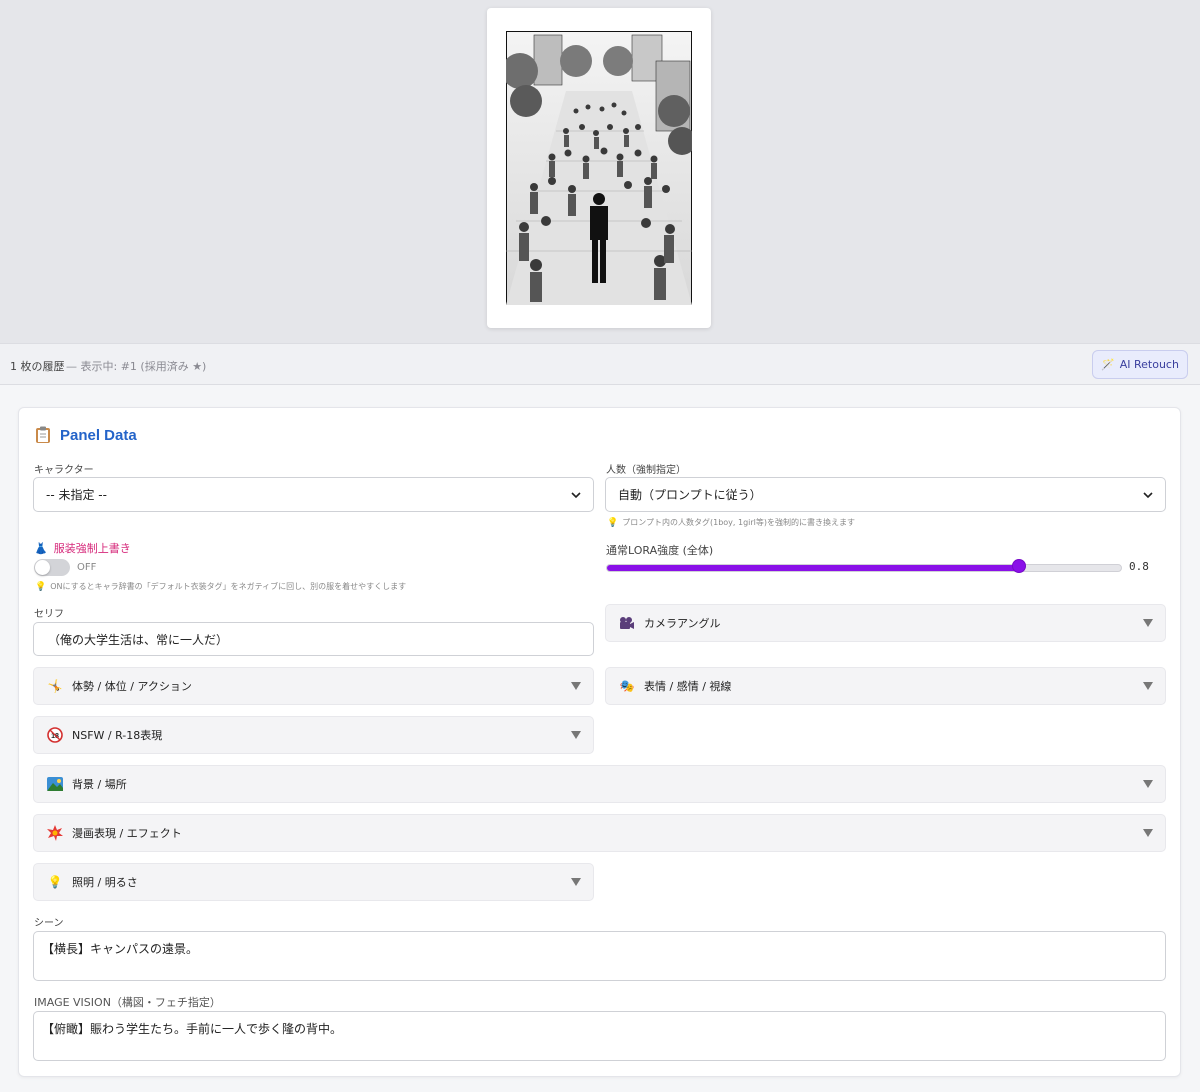 The image size is (1200, 1092). What do you see at coordinates (87, 567) in the screenshot?
I see `outfit-override-state: OFF` at bounding box center [87, 567].